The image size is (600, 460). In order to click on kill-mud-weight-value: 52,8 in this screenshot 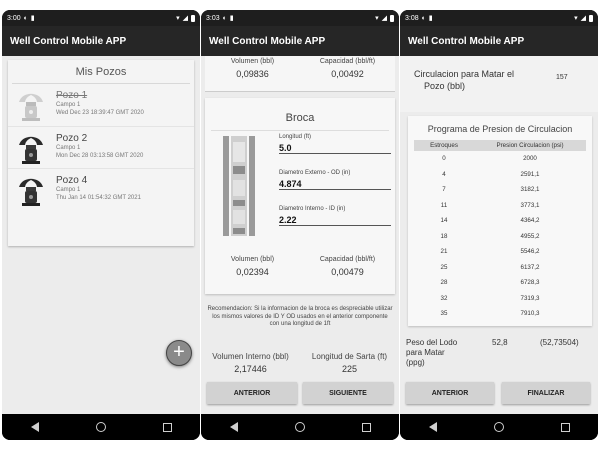, I will do `click(500, 342)`.